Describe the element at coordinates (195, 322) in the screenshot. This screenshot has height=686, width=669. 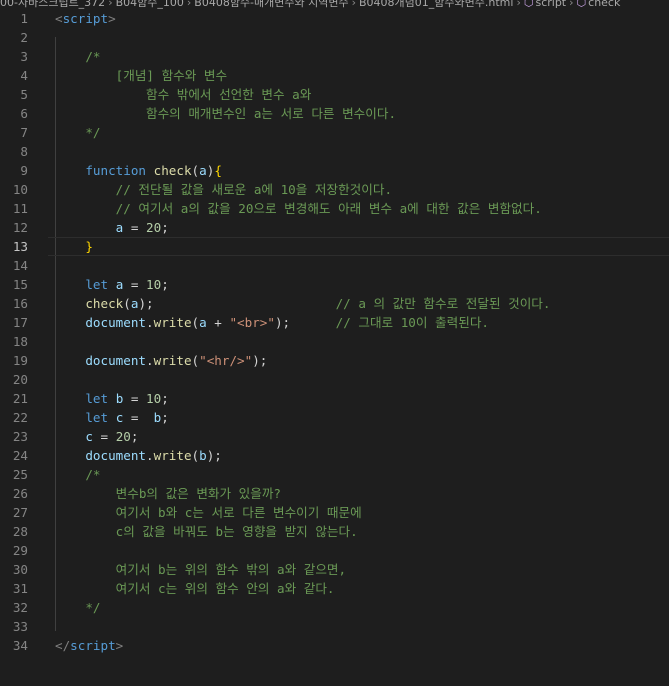
I see `code-token: (` at that location.